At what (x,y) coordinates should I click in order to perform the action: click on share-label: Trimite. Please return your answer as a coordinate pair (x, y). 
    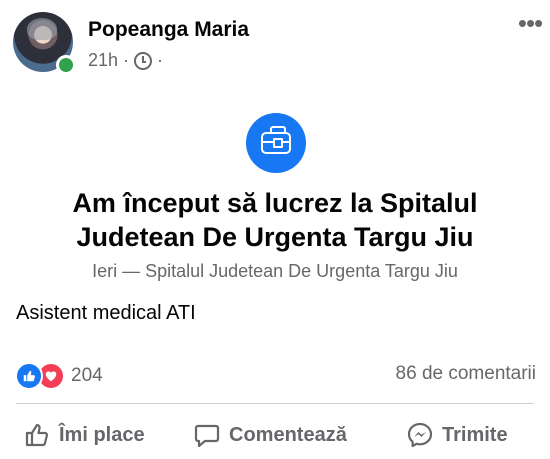
    Looking at the image, I should click on (475, 434).